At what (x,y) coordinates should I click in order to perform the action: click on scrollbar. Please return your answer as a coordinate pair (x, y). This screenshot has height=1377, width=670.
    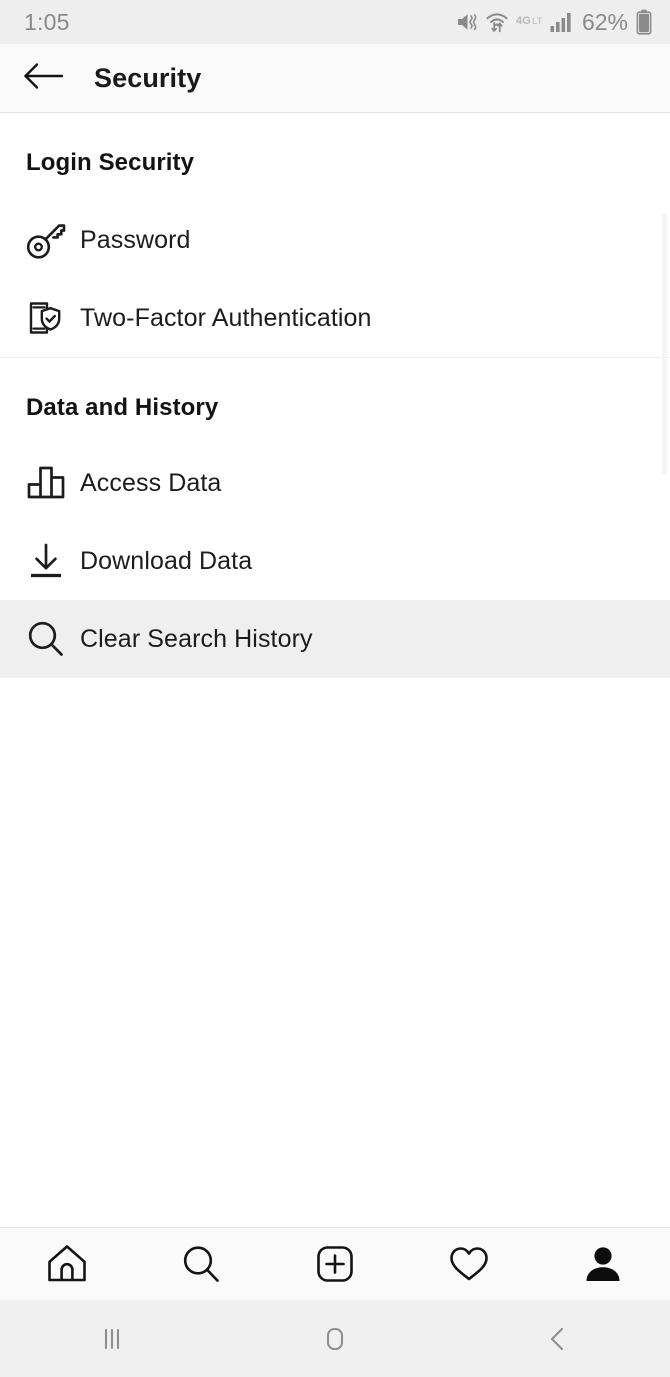
    Looking at the image, I should click on (664, 344).